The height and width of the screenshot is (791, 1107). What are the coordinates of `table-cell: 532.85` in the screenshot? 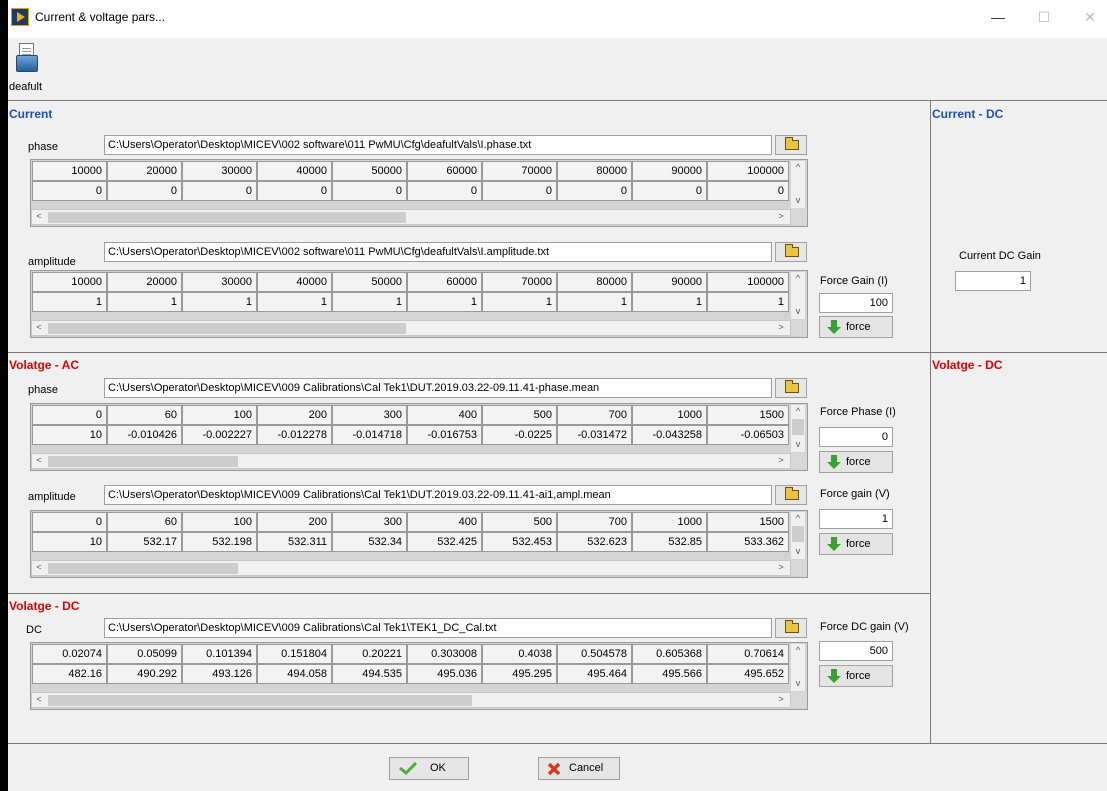 It's located at (669, 542).